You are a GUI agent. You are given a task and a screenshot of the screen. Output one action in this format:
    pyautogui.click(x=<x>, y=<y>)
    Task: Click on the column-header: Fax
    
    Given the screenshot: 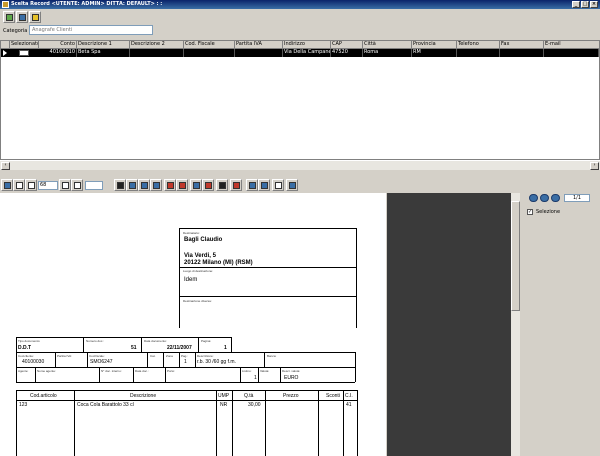 What is the action you would take?
    pyautogui.click(x=522, y=45)
    